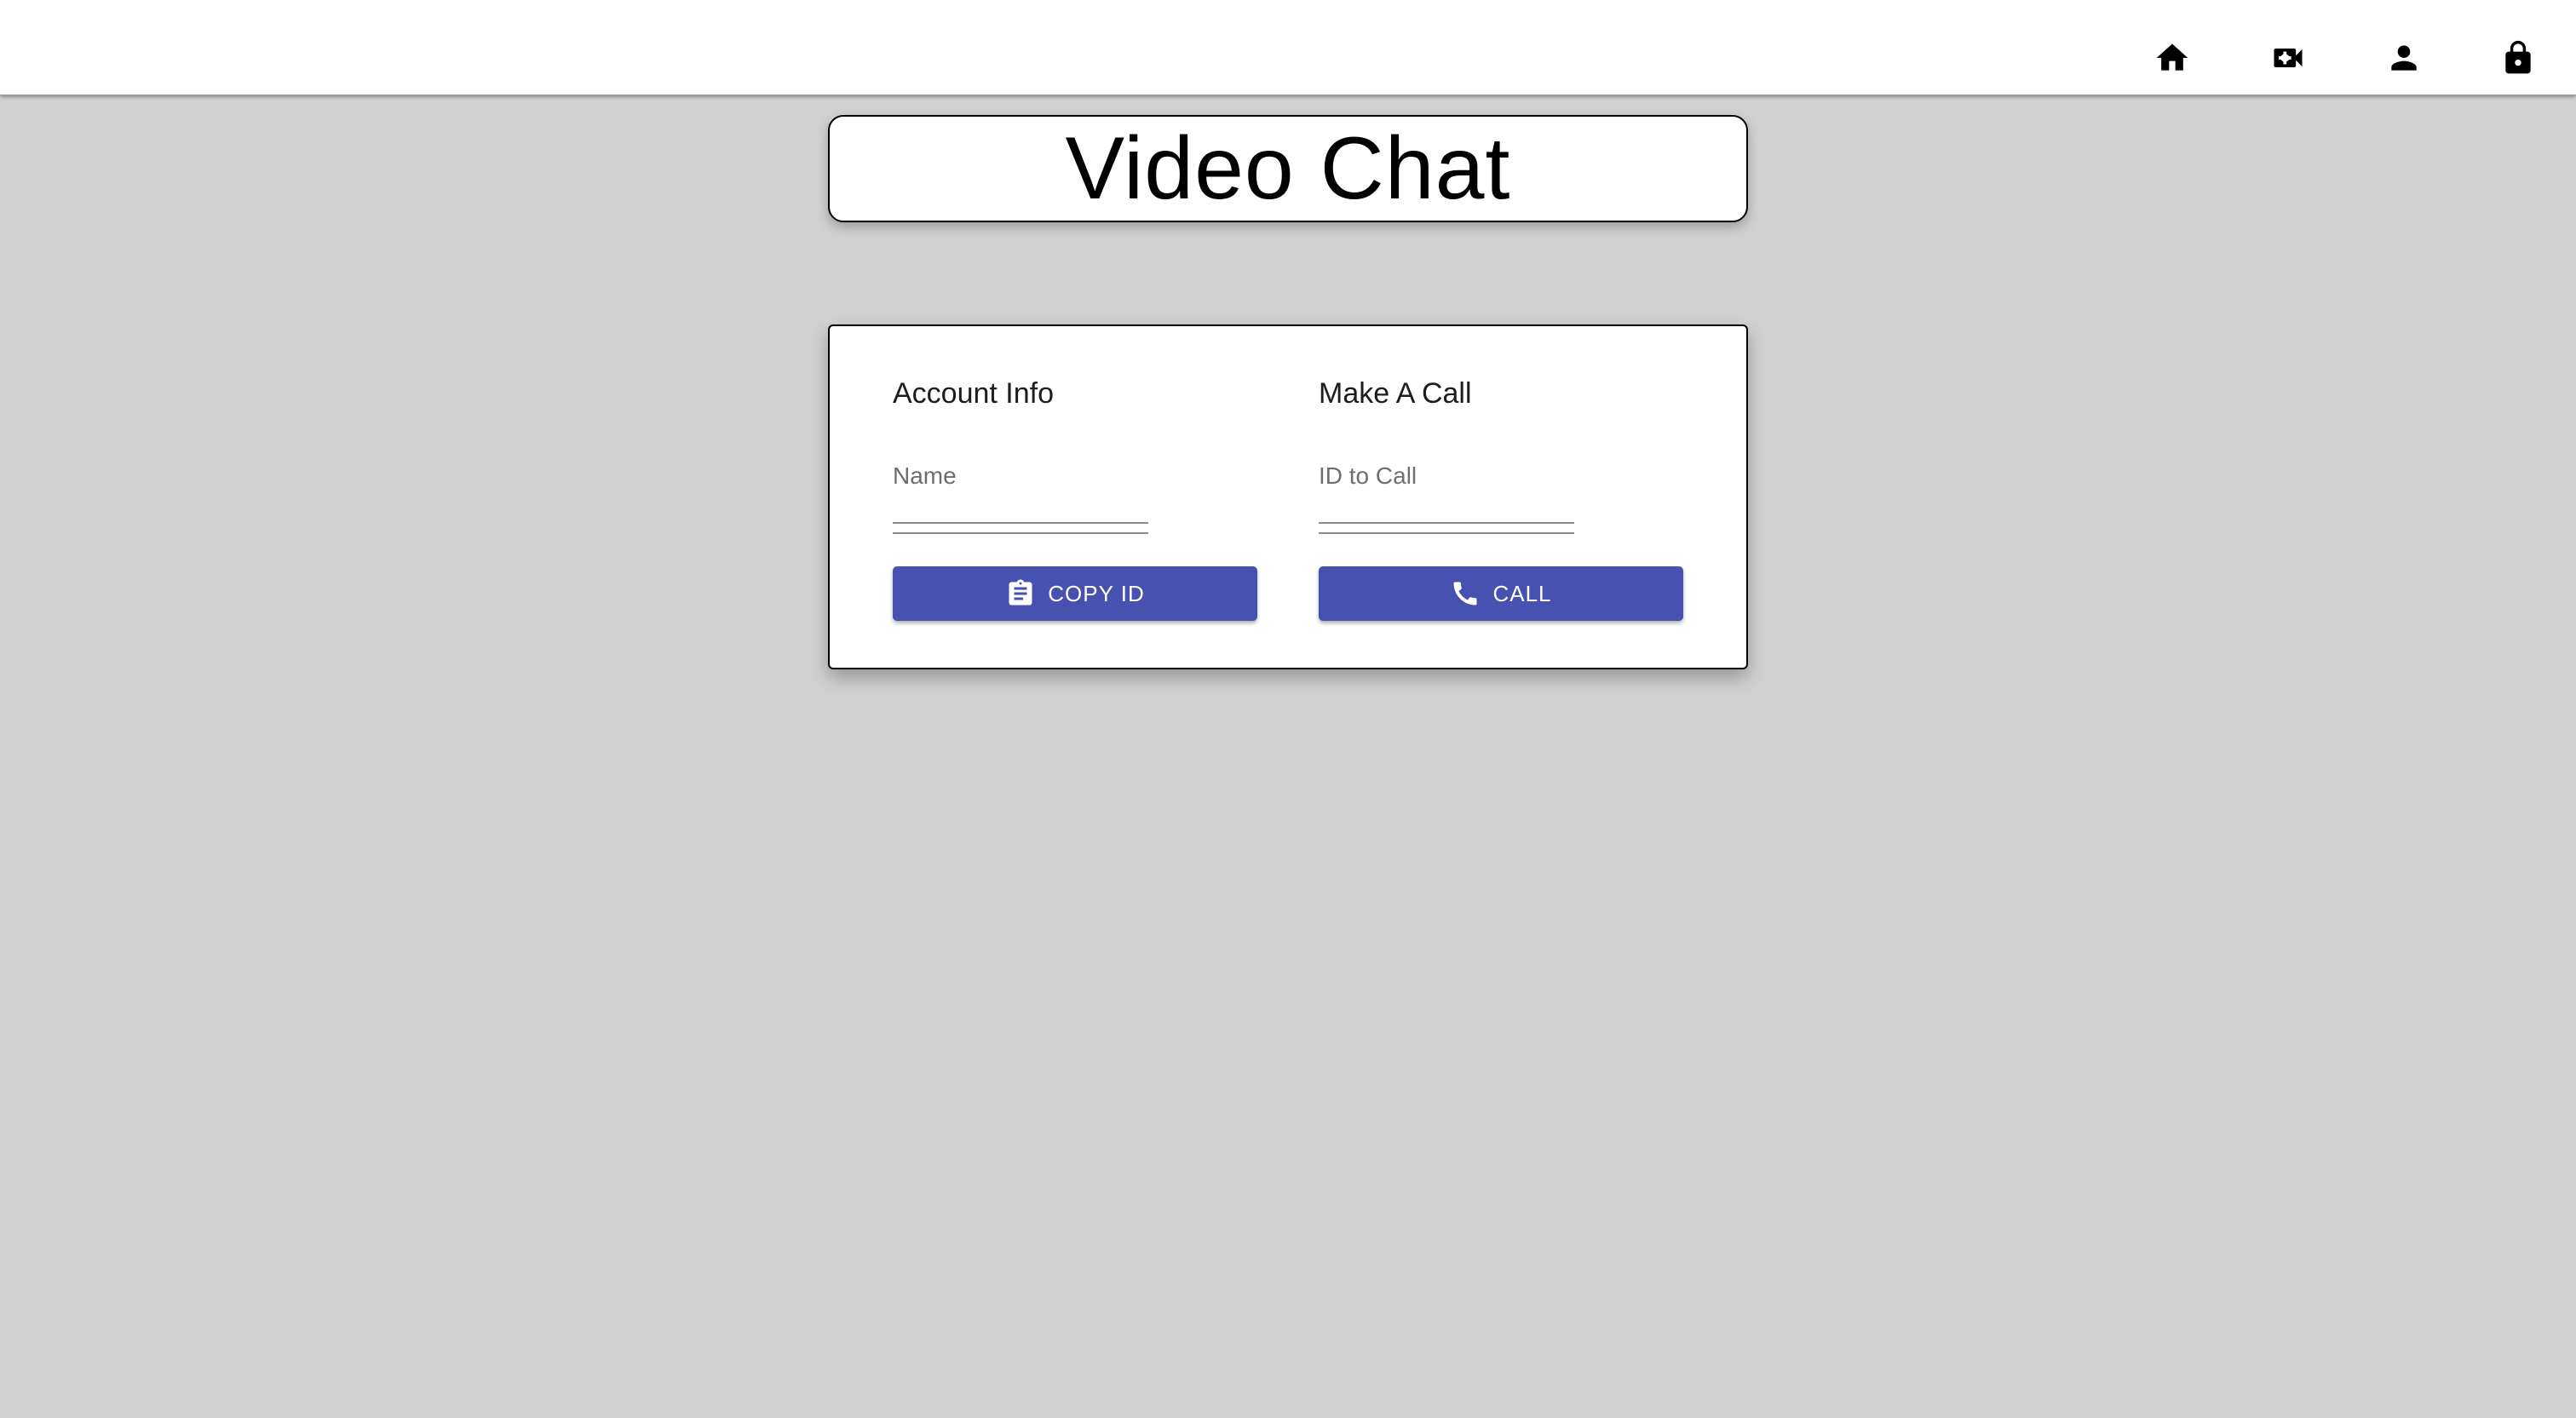  Describe the element at coordinates (1447, 533) in the screenshot. I see `id-underline-secondary` at that location.